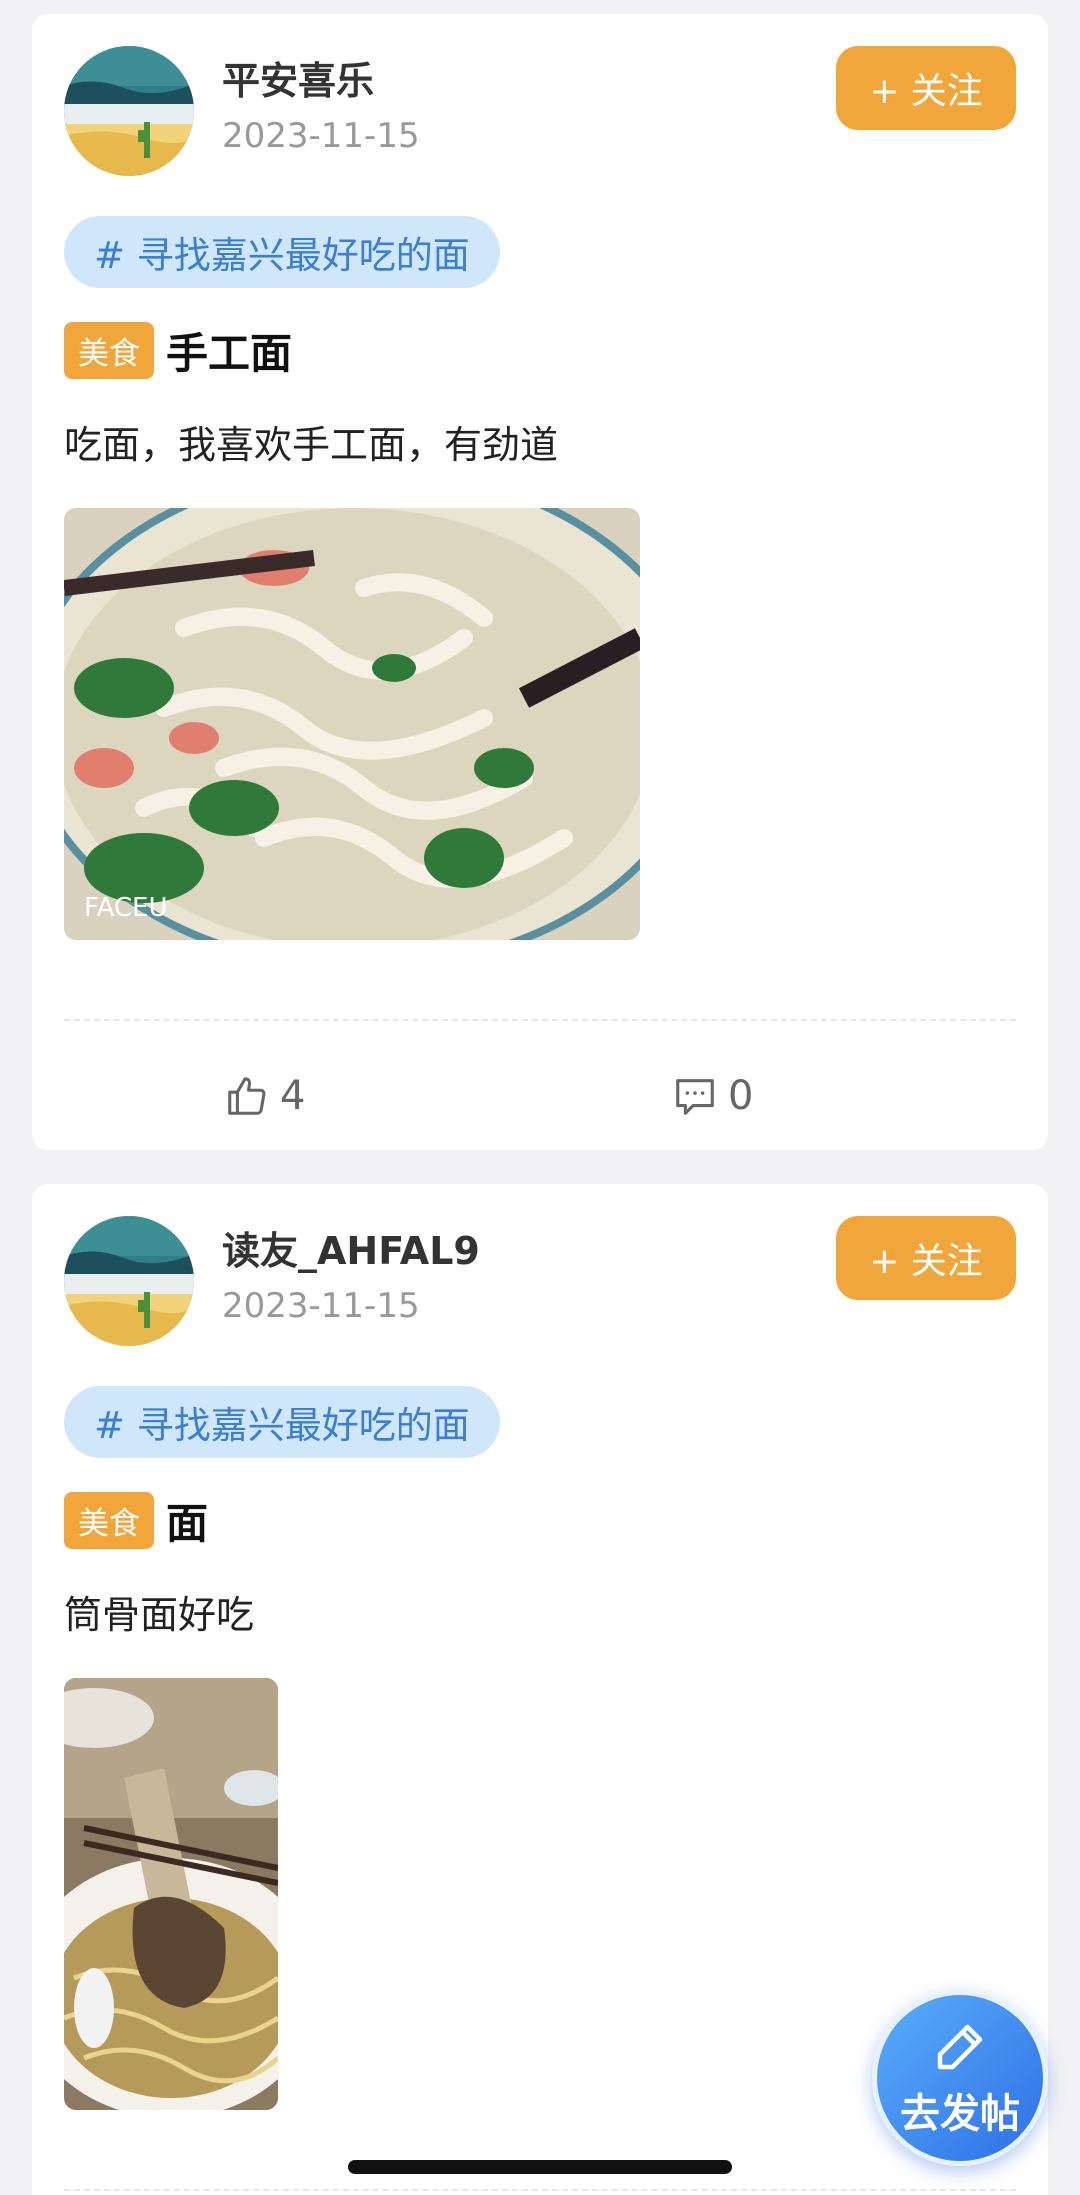  What do you see at coordinates (126, 908) in the screenshot?
I see `photo-watermark: FACEU` at bounding box center [126, 908].